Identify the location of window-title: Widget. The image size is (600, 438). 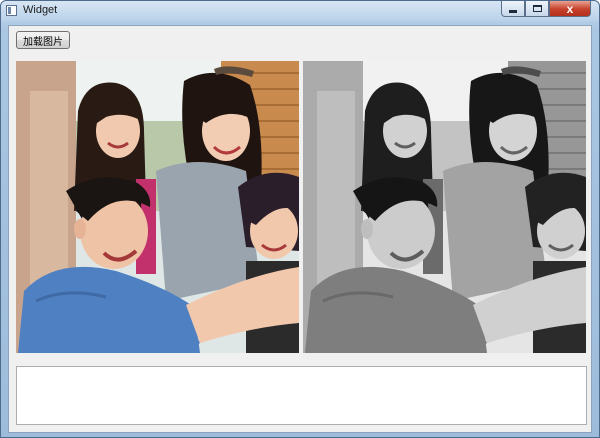
(40, 10).